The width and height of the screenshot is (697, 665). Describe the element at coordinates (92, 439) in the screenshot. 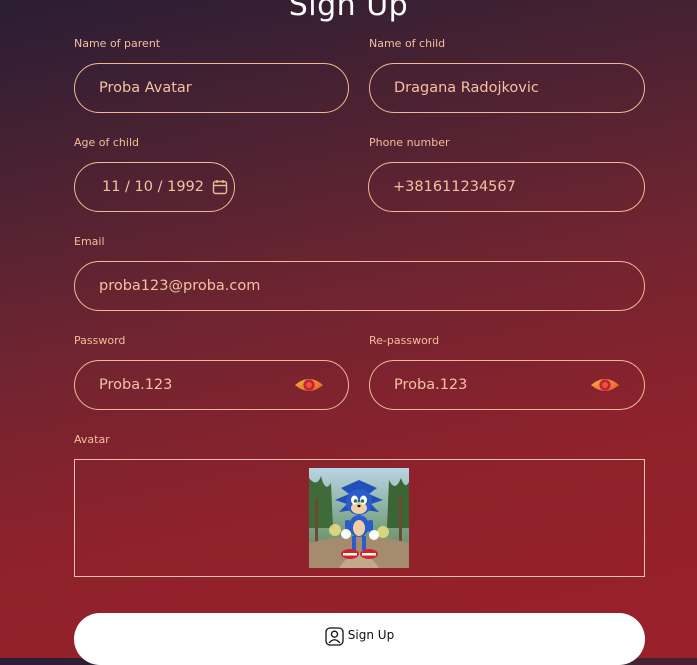

I see `avatar-label: Avatar` at that location.